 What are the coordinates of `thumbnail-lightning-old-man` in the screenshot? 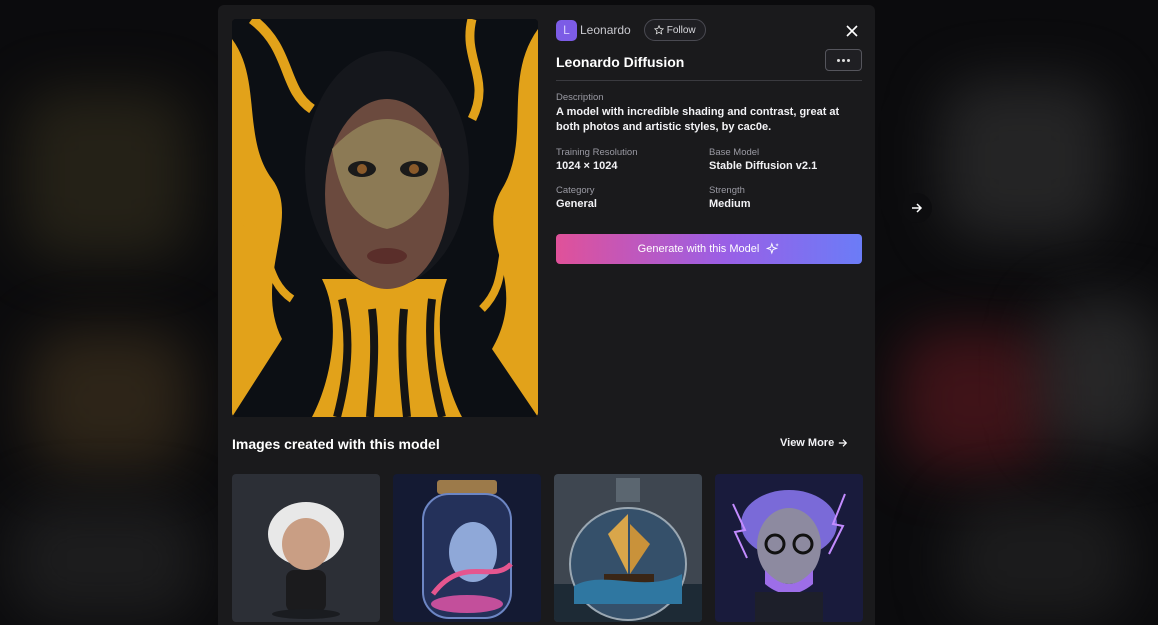 It's located at (789, 548).